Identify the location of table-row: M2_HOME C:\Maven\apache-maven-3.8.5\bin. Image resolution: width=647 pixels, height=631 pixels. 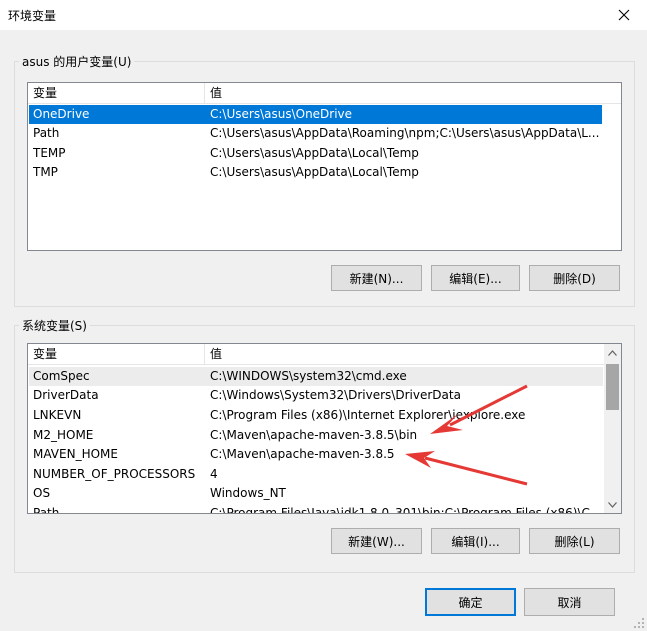
(316, 435).